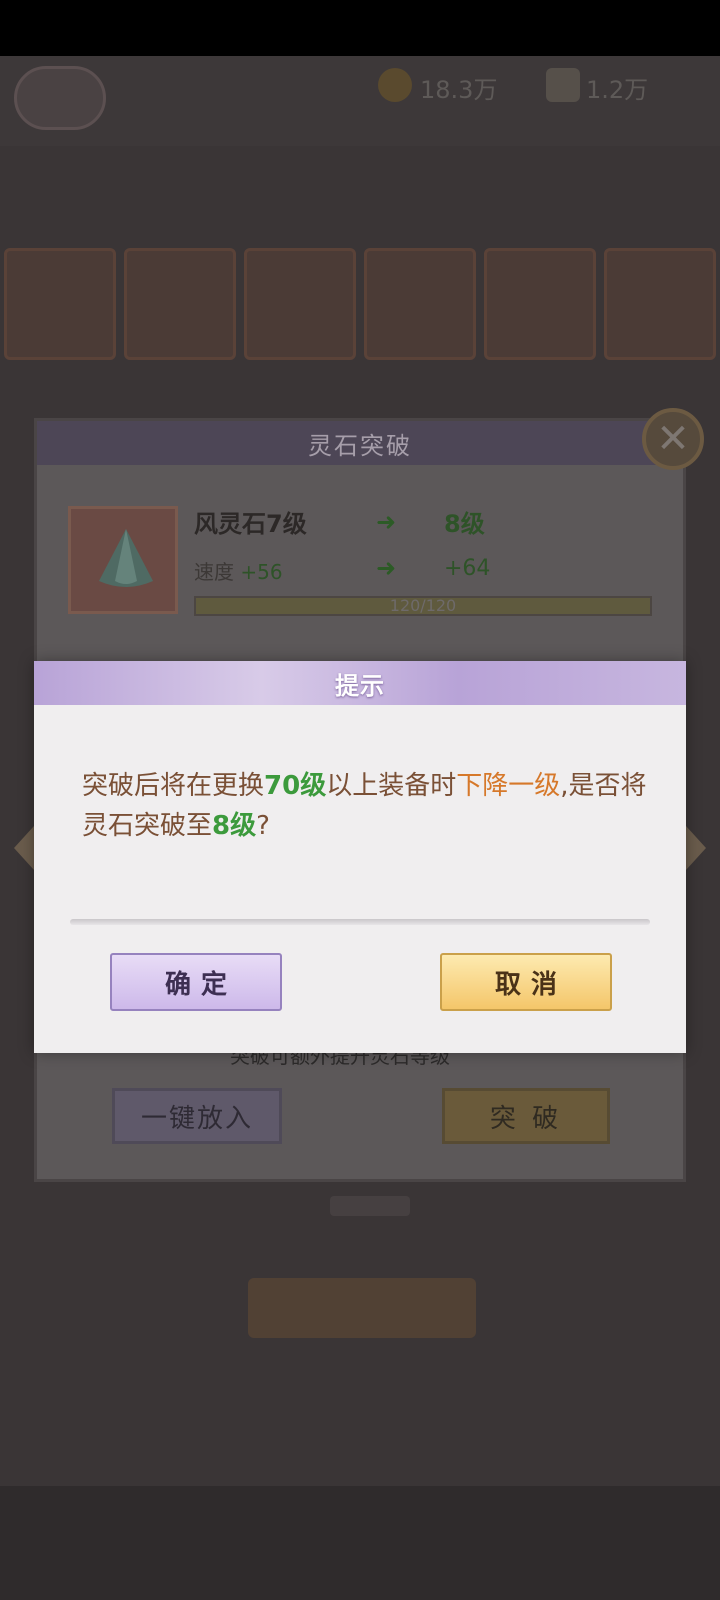 Image resolution: width=720 pixels, height=1600 pixels. Describe the element at coordinates (370, 1206) in the screenshot. I see `bottom-label` at that location.